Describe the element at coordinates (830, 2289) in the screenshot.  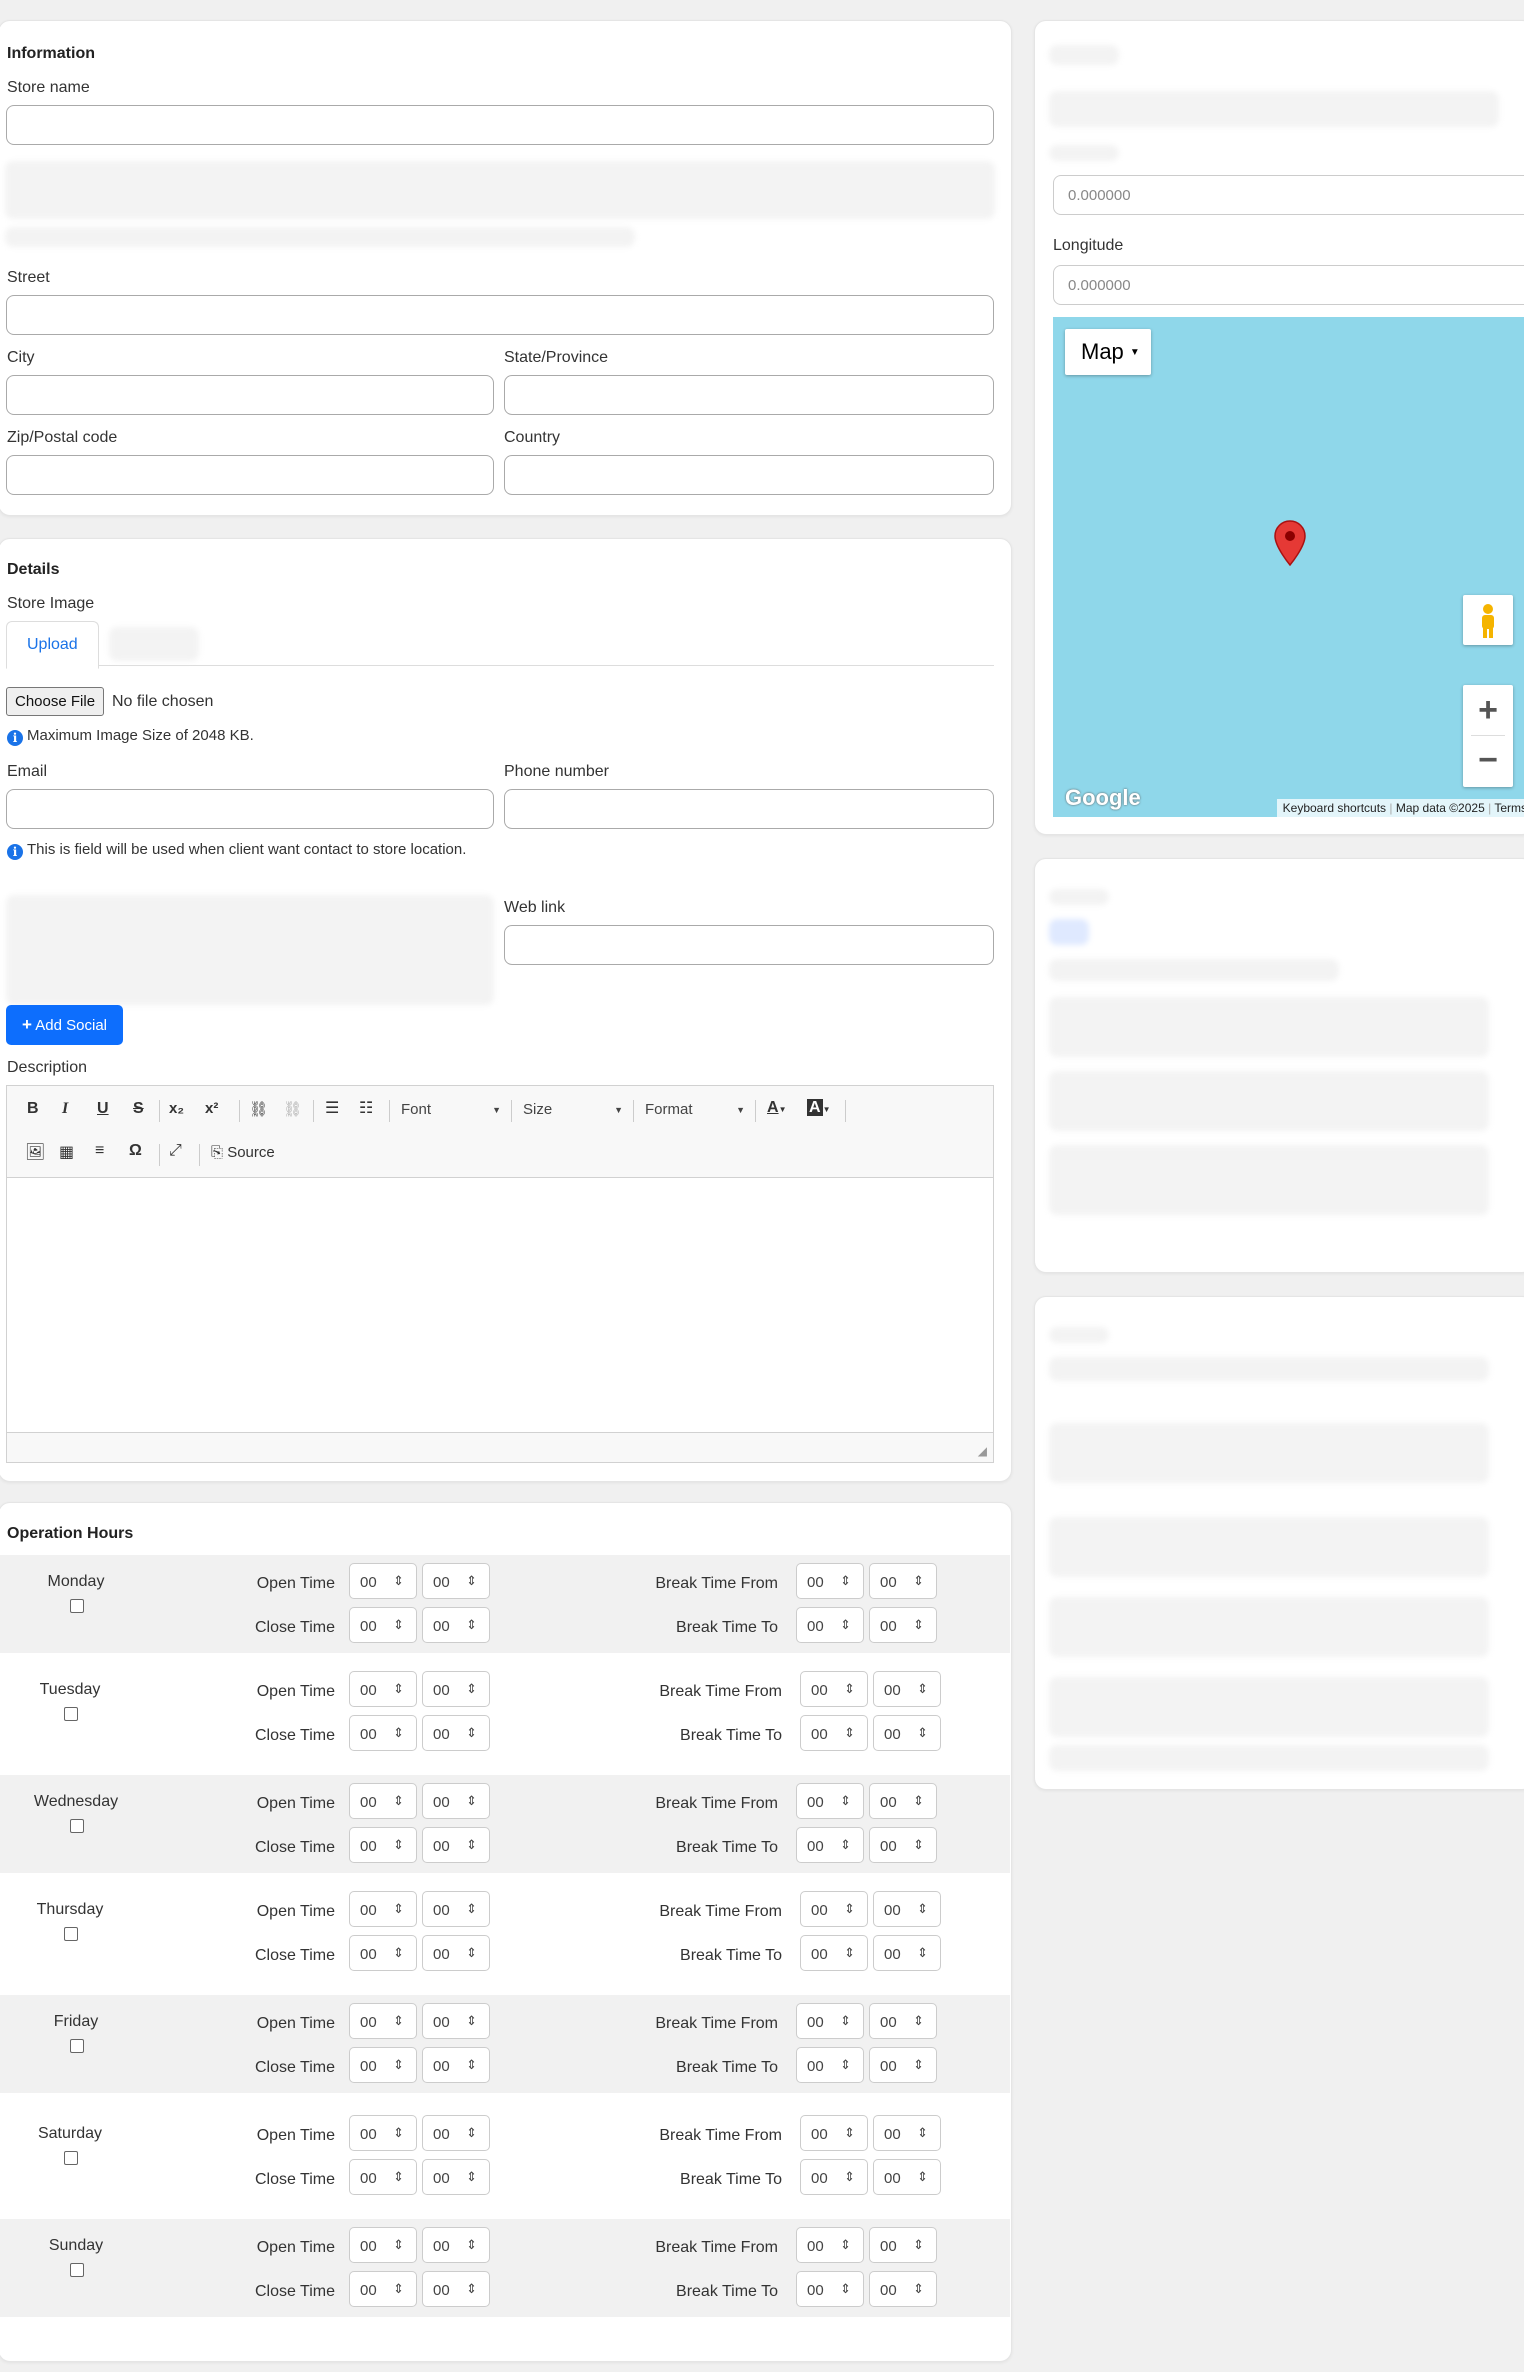
I see `time-select-sunday-break-to-hour: 00 ⇕` at that location.